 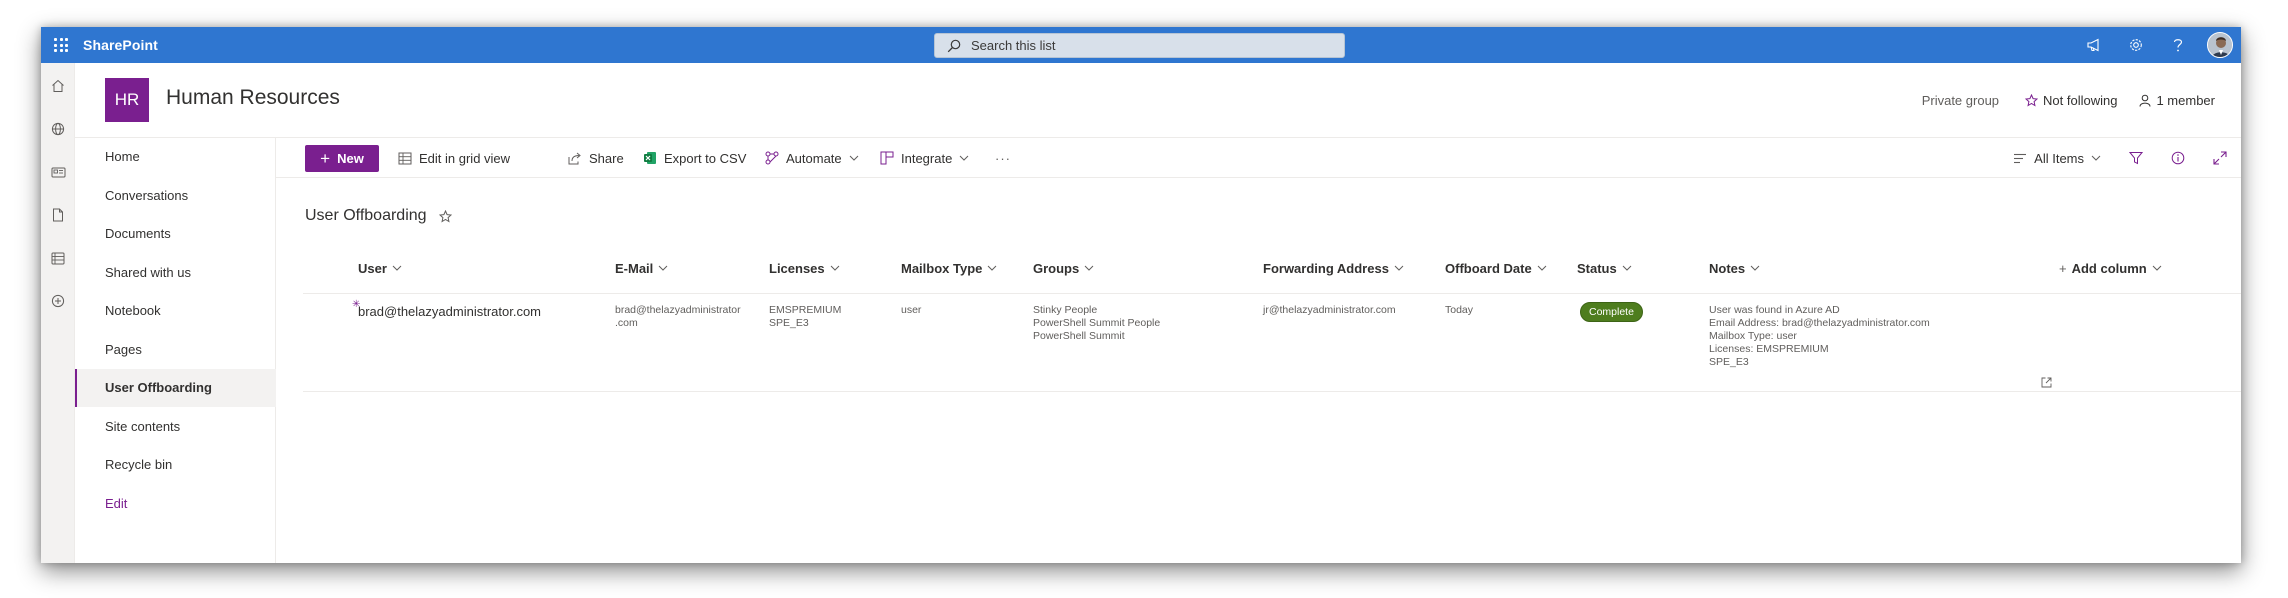 I want to click on nav-item-conversations: Conversations, so click(x=175, y=196).